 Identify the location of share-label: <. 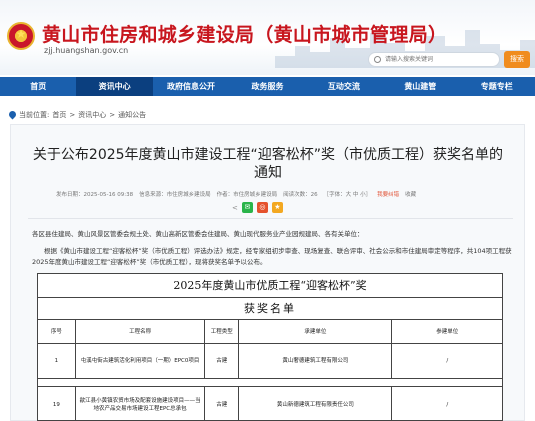
(235, 207).